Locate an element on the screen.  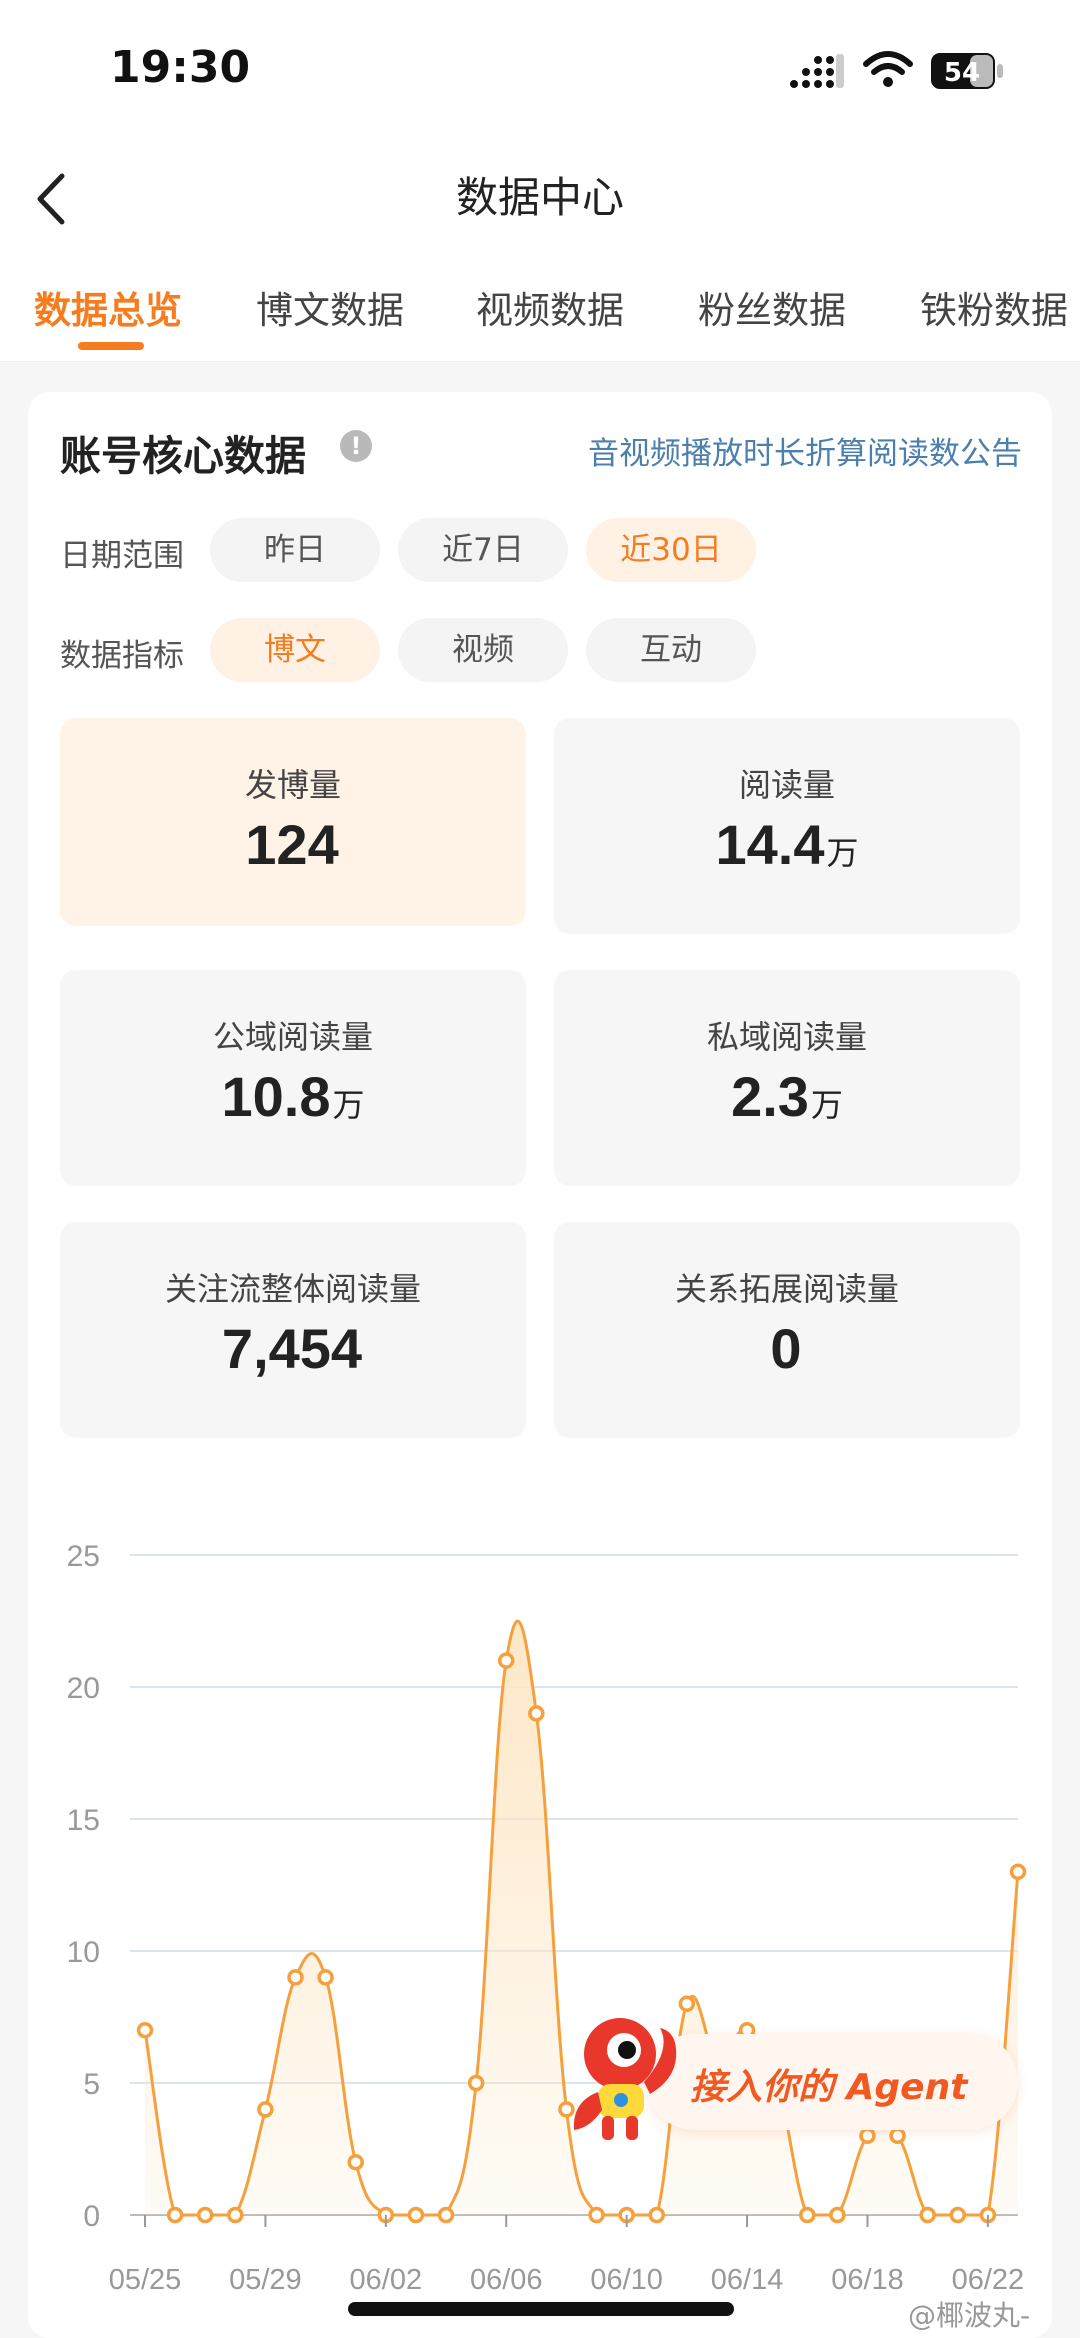
stat-card-private-reads: 私域阅读量 2.3万 is located at coordinates (787, 1078).